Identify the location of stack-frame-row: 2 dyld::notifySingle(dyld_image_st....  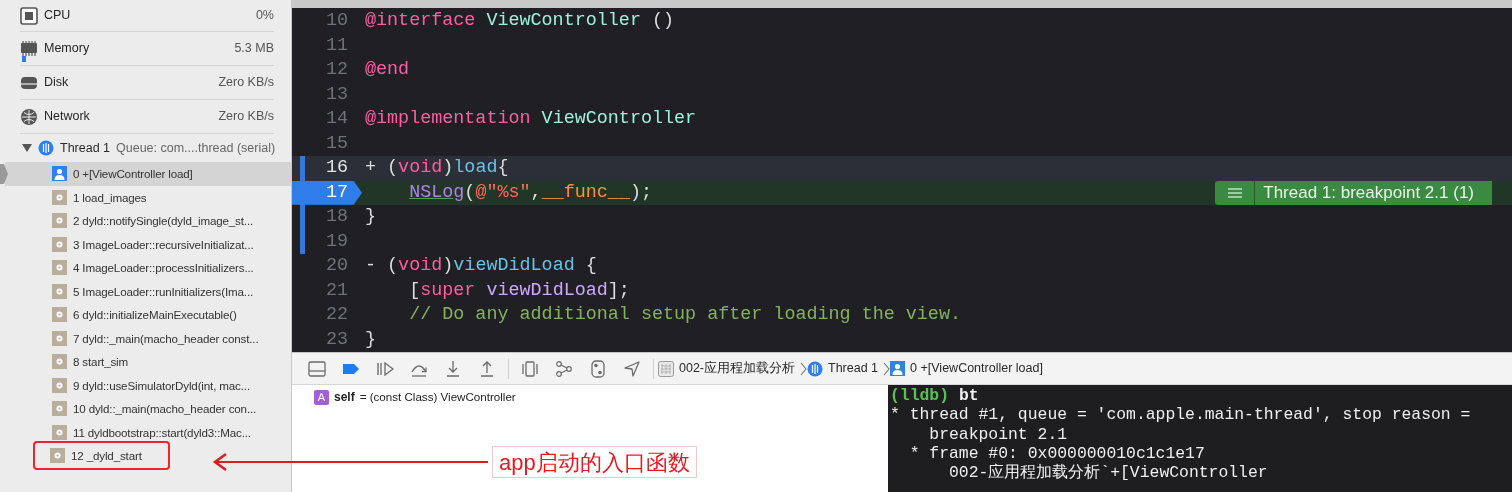
(145, 221).